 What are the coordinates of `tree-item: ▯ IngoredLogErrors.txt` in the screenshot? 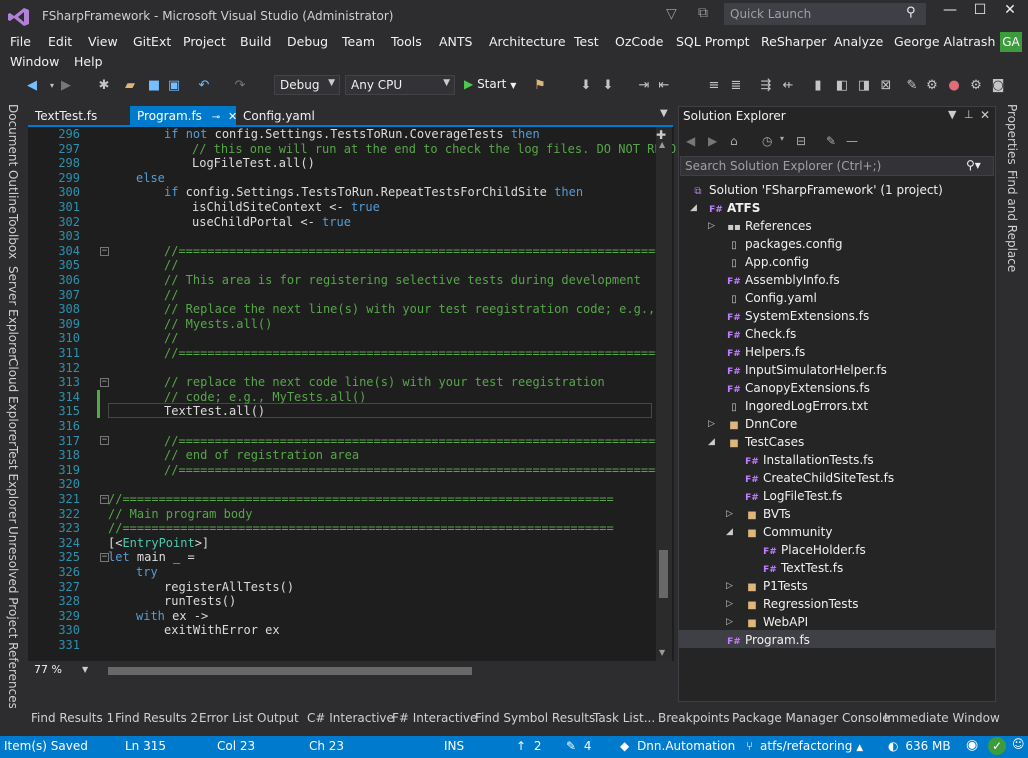 It's located at (797, 406).